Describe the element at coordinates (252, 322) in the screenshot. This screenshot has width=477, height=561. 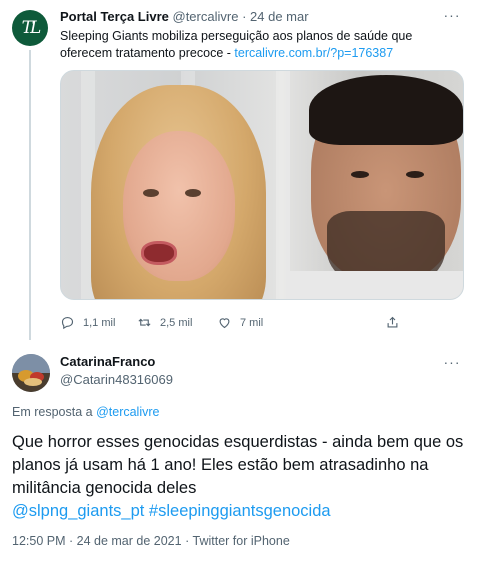
I see `like-count: 7 mil` at that location.